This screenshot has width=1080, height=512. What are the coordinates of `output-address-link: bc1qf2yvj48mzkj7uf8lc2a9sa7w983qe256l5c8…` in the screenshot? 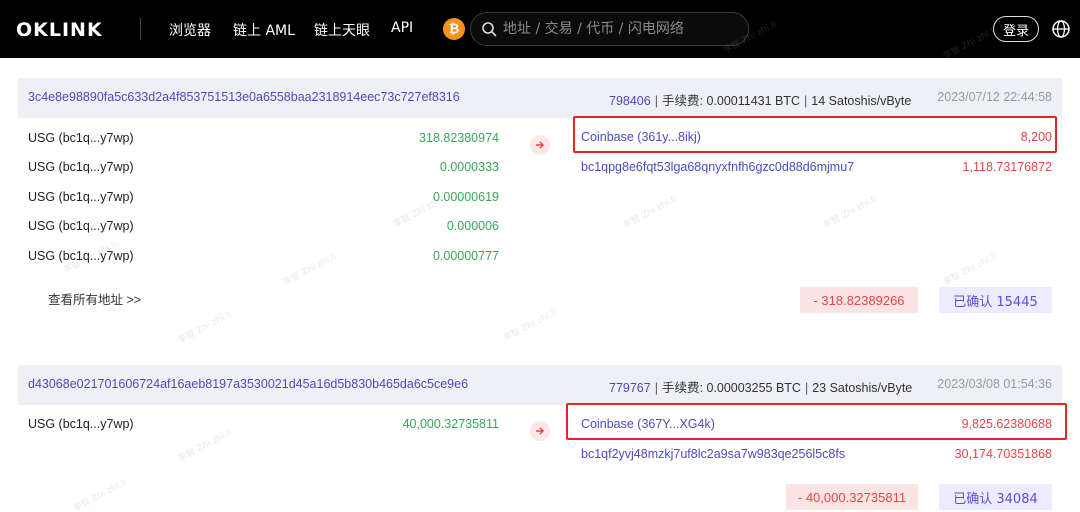 It's located at (713, 454).